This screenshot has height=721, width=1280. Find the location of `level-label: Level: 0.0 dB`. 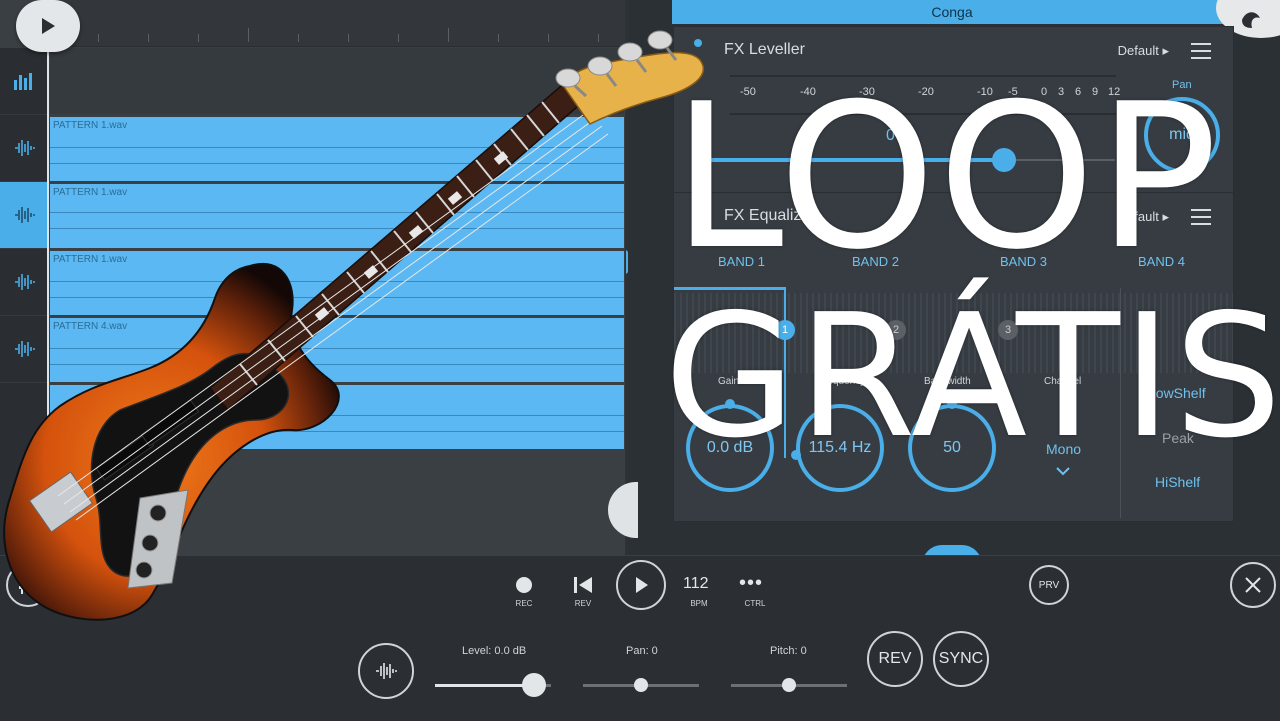

level-label: Level: 0.0 dB is located at coordinates (494, 651).